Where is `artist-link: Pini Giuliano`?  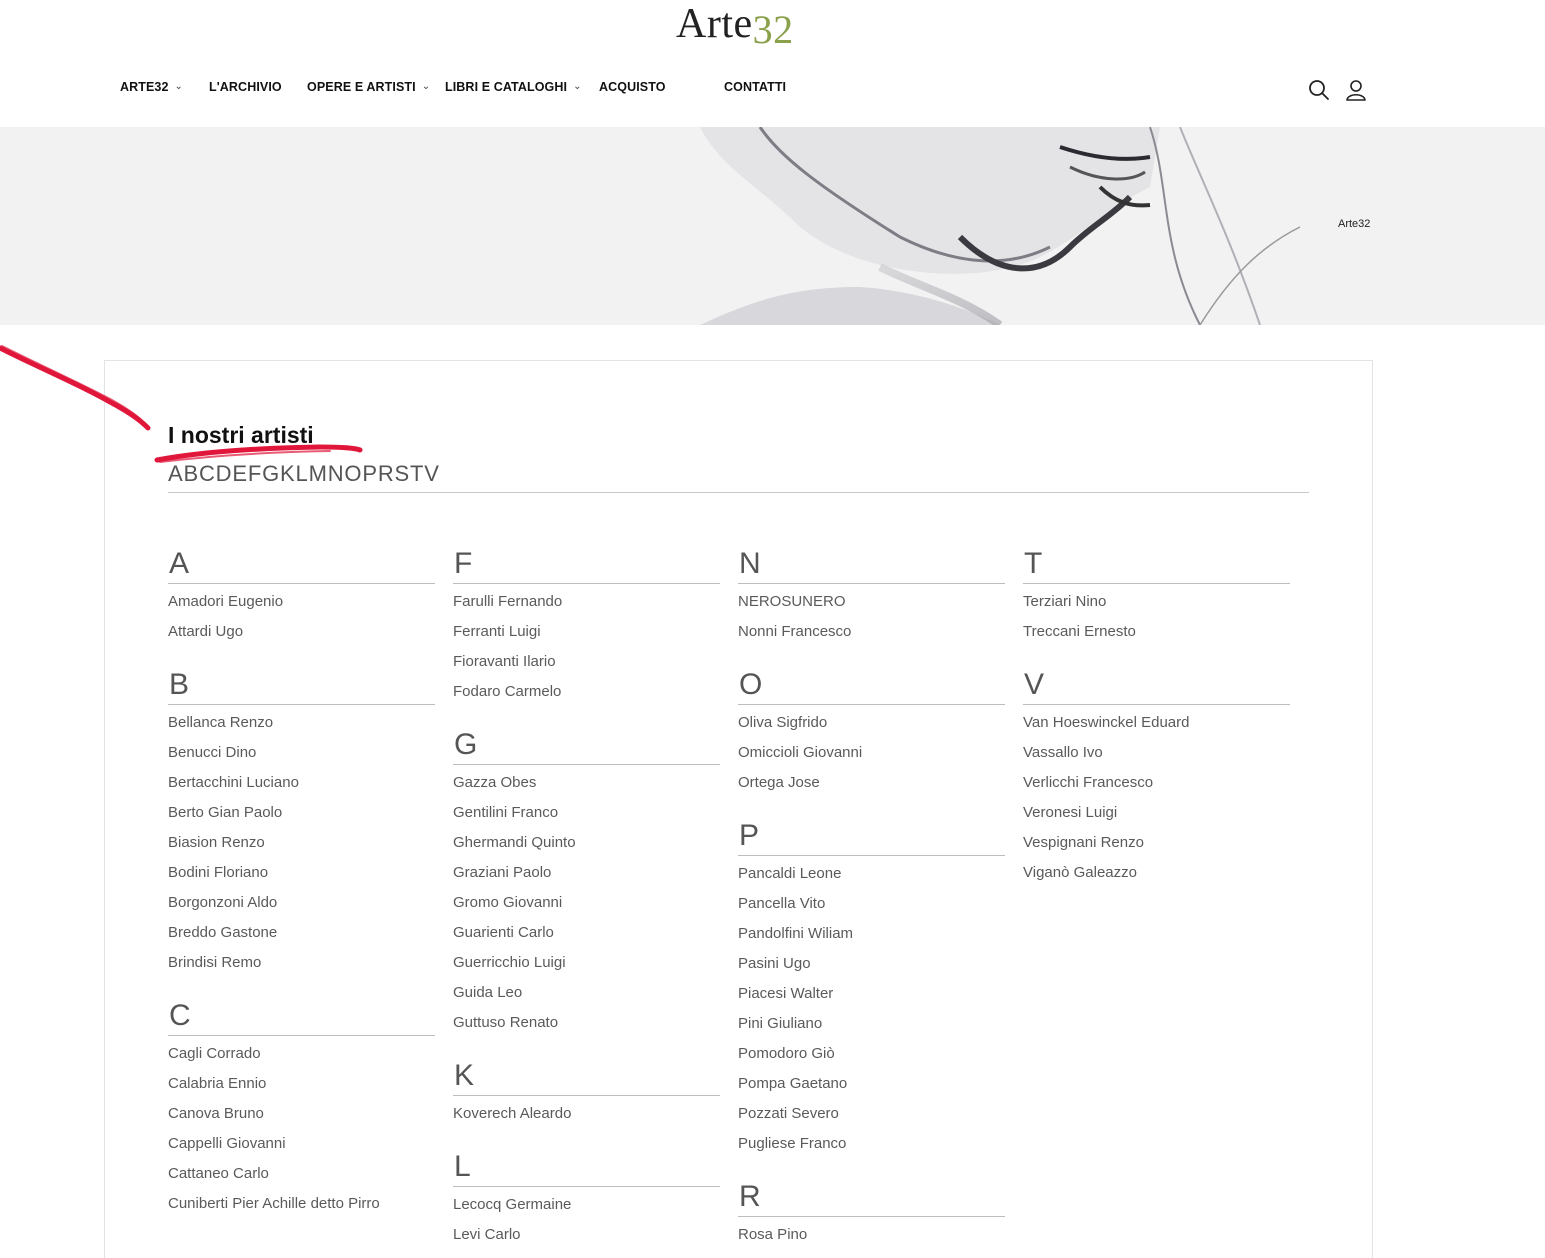
artist-link: Pini Giuliano is located at coordinates (871, 1029).